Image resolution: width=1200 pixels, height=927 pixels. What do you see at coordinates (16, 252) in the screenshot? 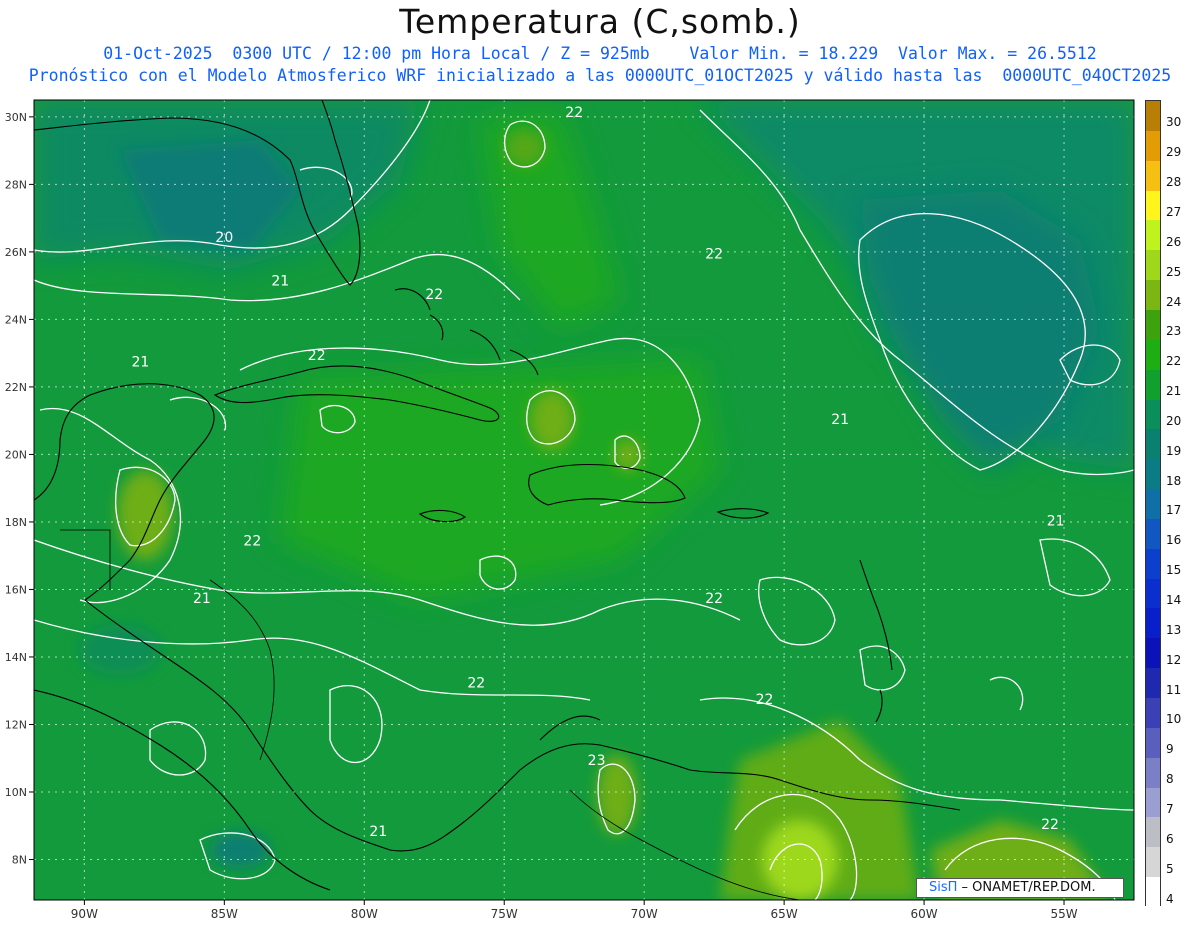
I see `lat-tick-label: 26N` at bounding box center [16, 252].